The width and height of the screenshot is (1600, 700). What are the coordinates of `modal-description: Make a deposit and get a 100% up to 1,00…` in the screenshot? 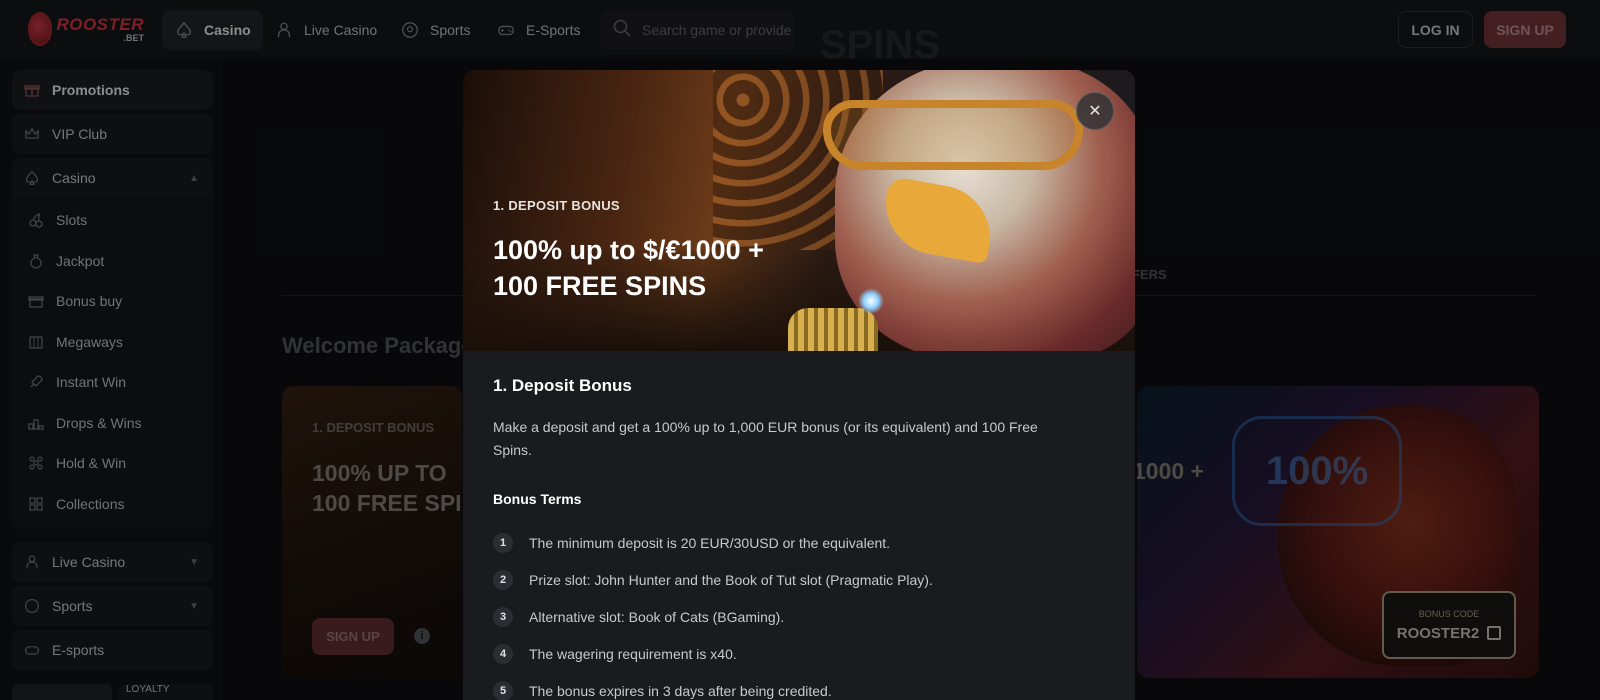 It's located at (765, 438).